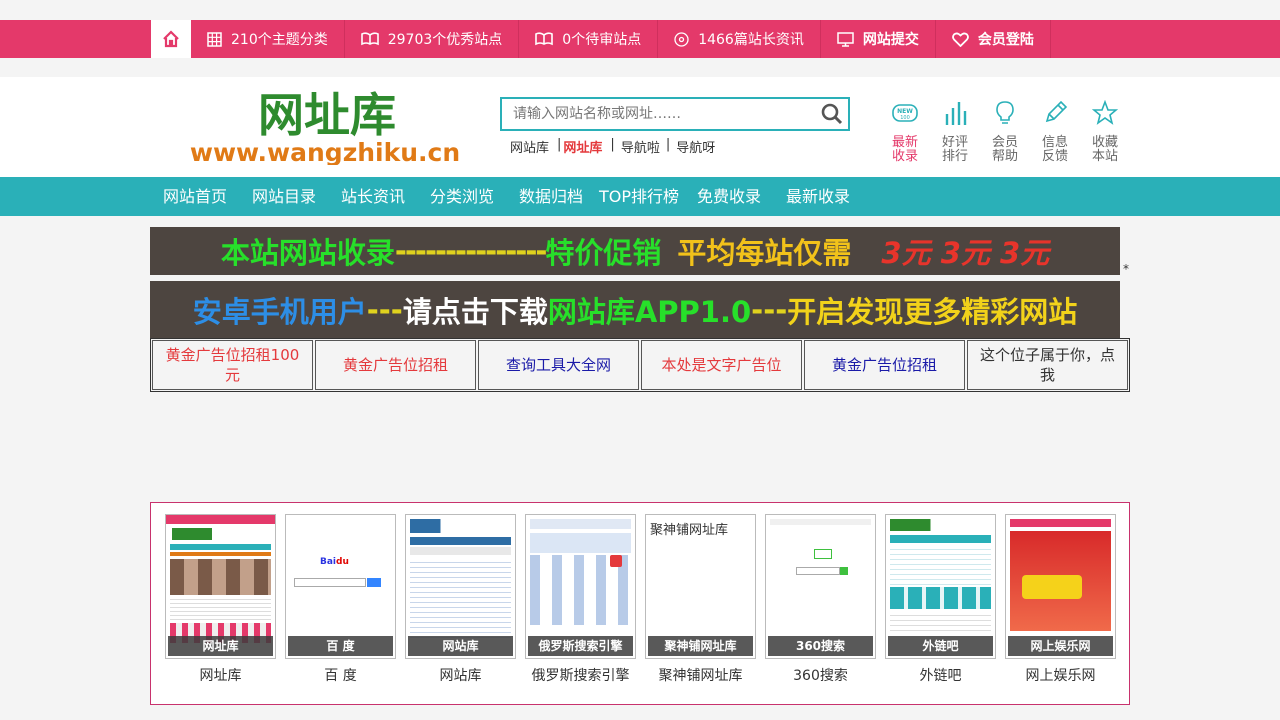 This screenshot has height=720, width=1280. Describe the element at coordinates (1105, 131) in the screenshot. I see `quick-bookmark: 收藏 本站` at that location.